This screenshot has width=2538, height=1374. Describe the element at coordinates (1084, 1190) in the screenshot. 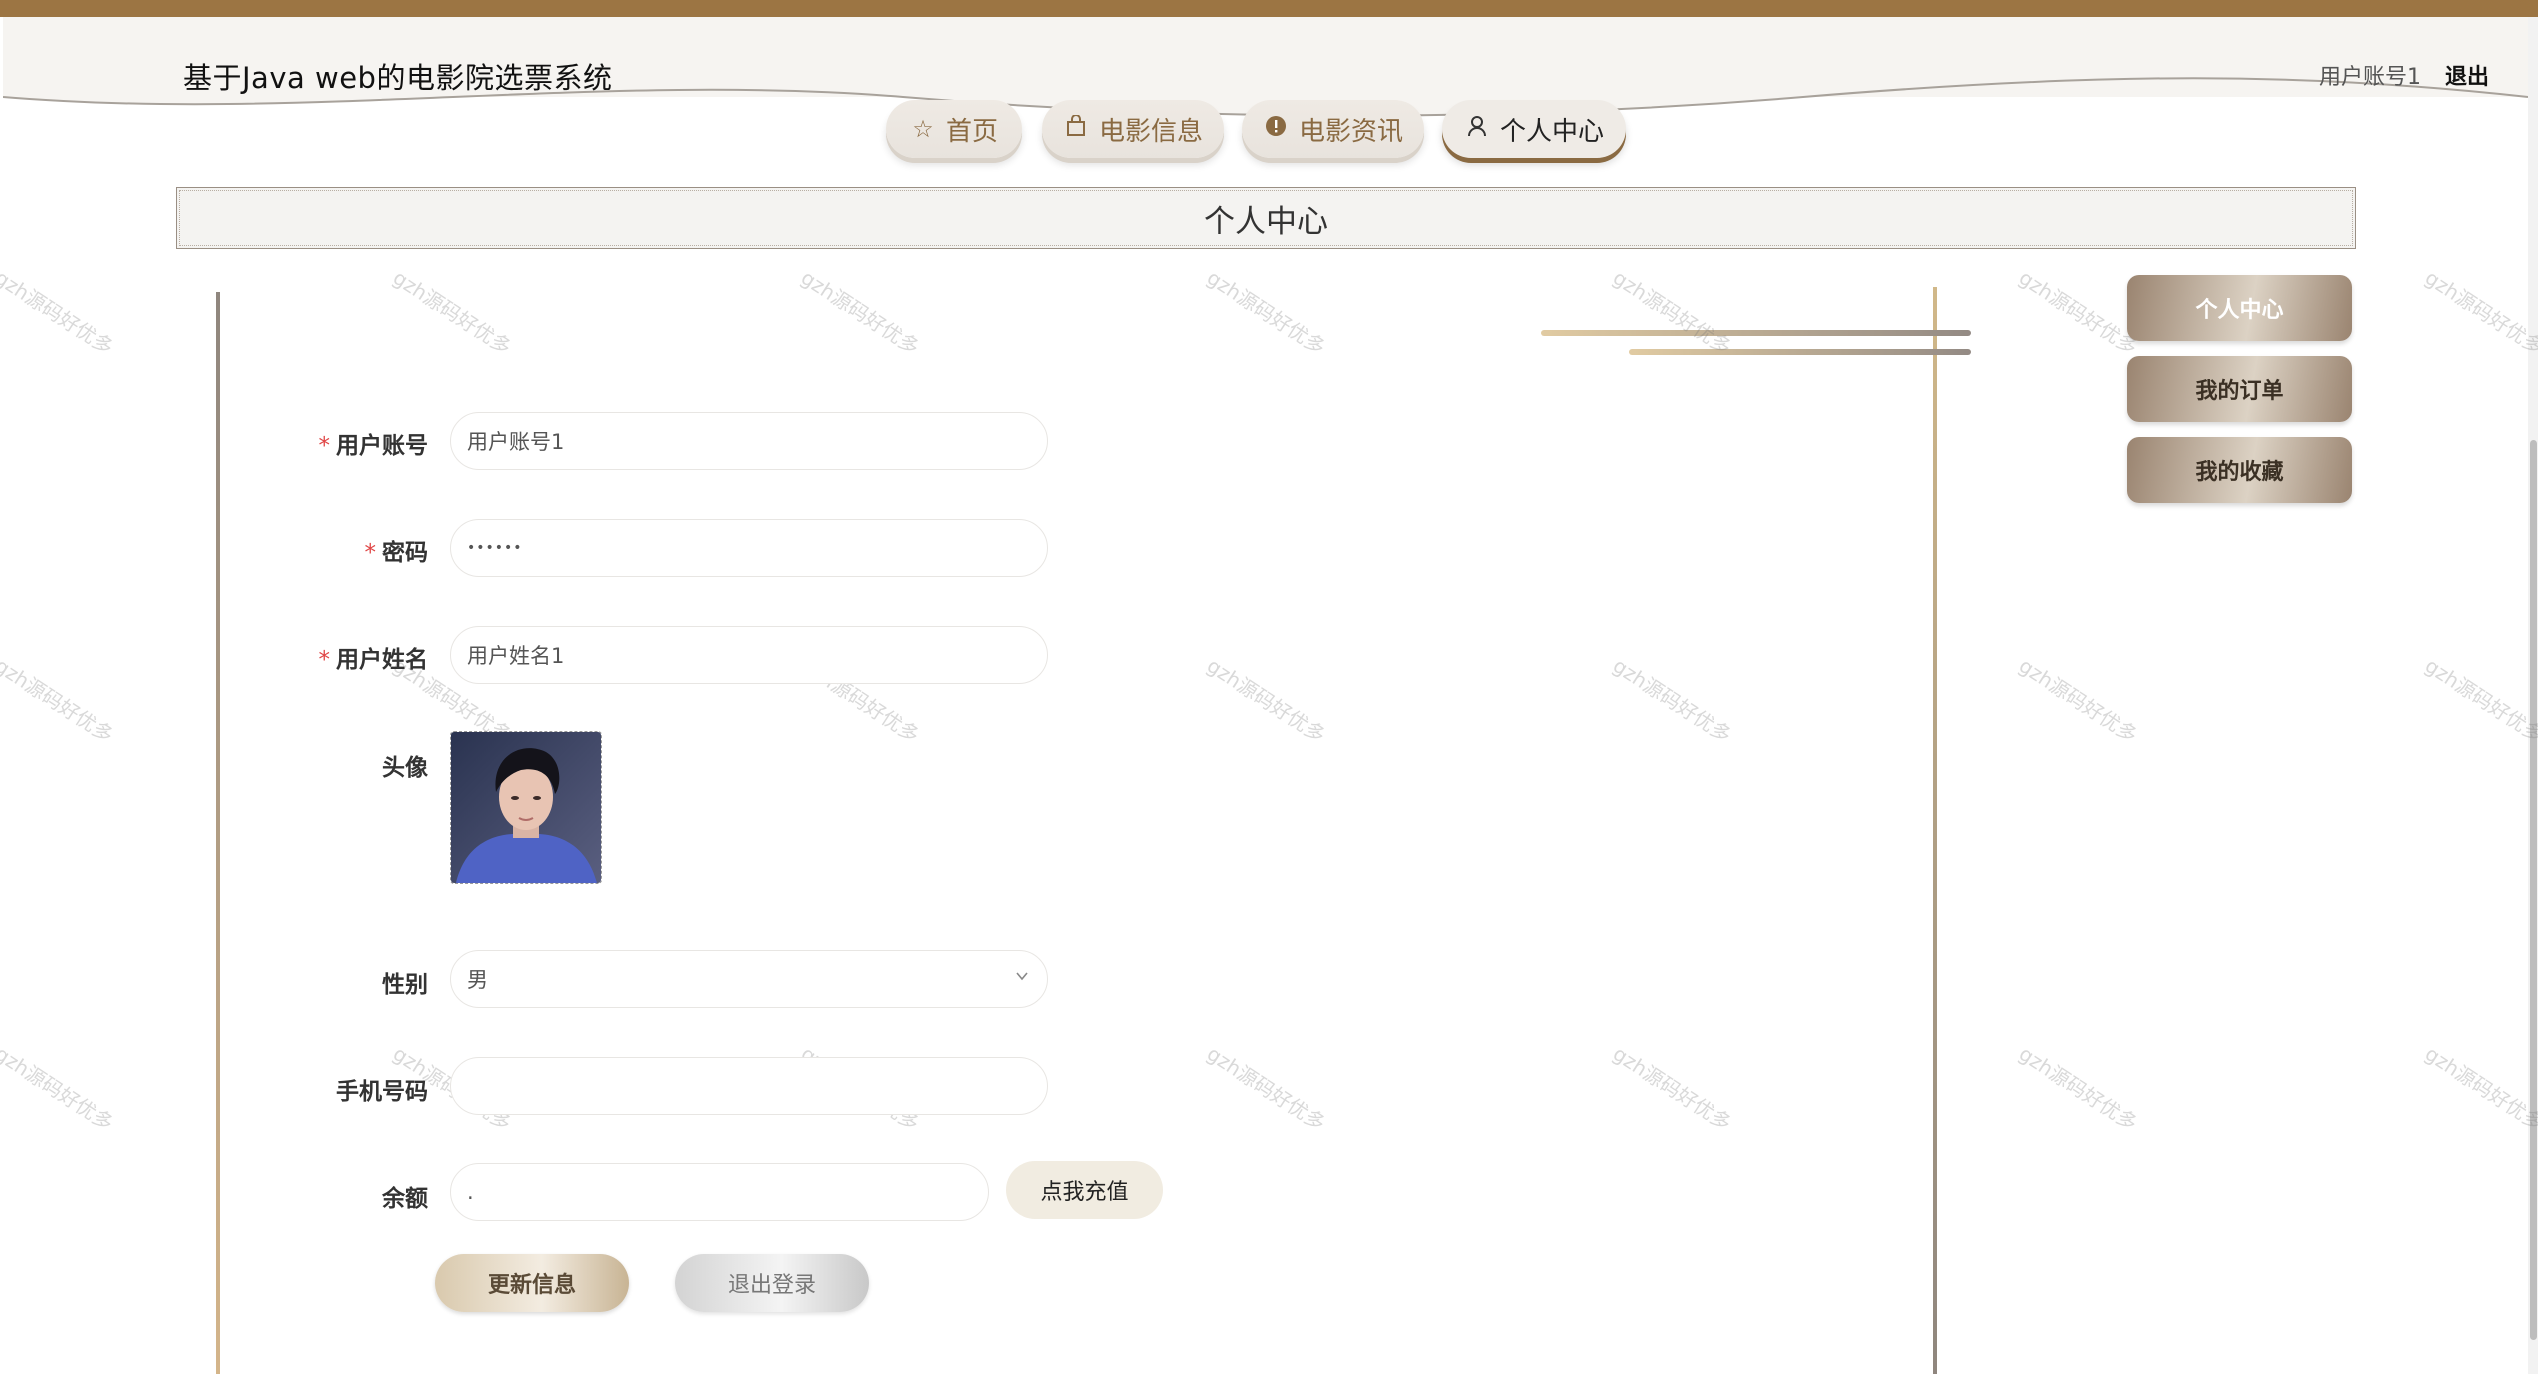

I see `recharge-button: 点我充值` at that location.